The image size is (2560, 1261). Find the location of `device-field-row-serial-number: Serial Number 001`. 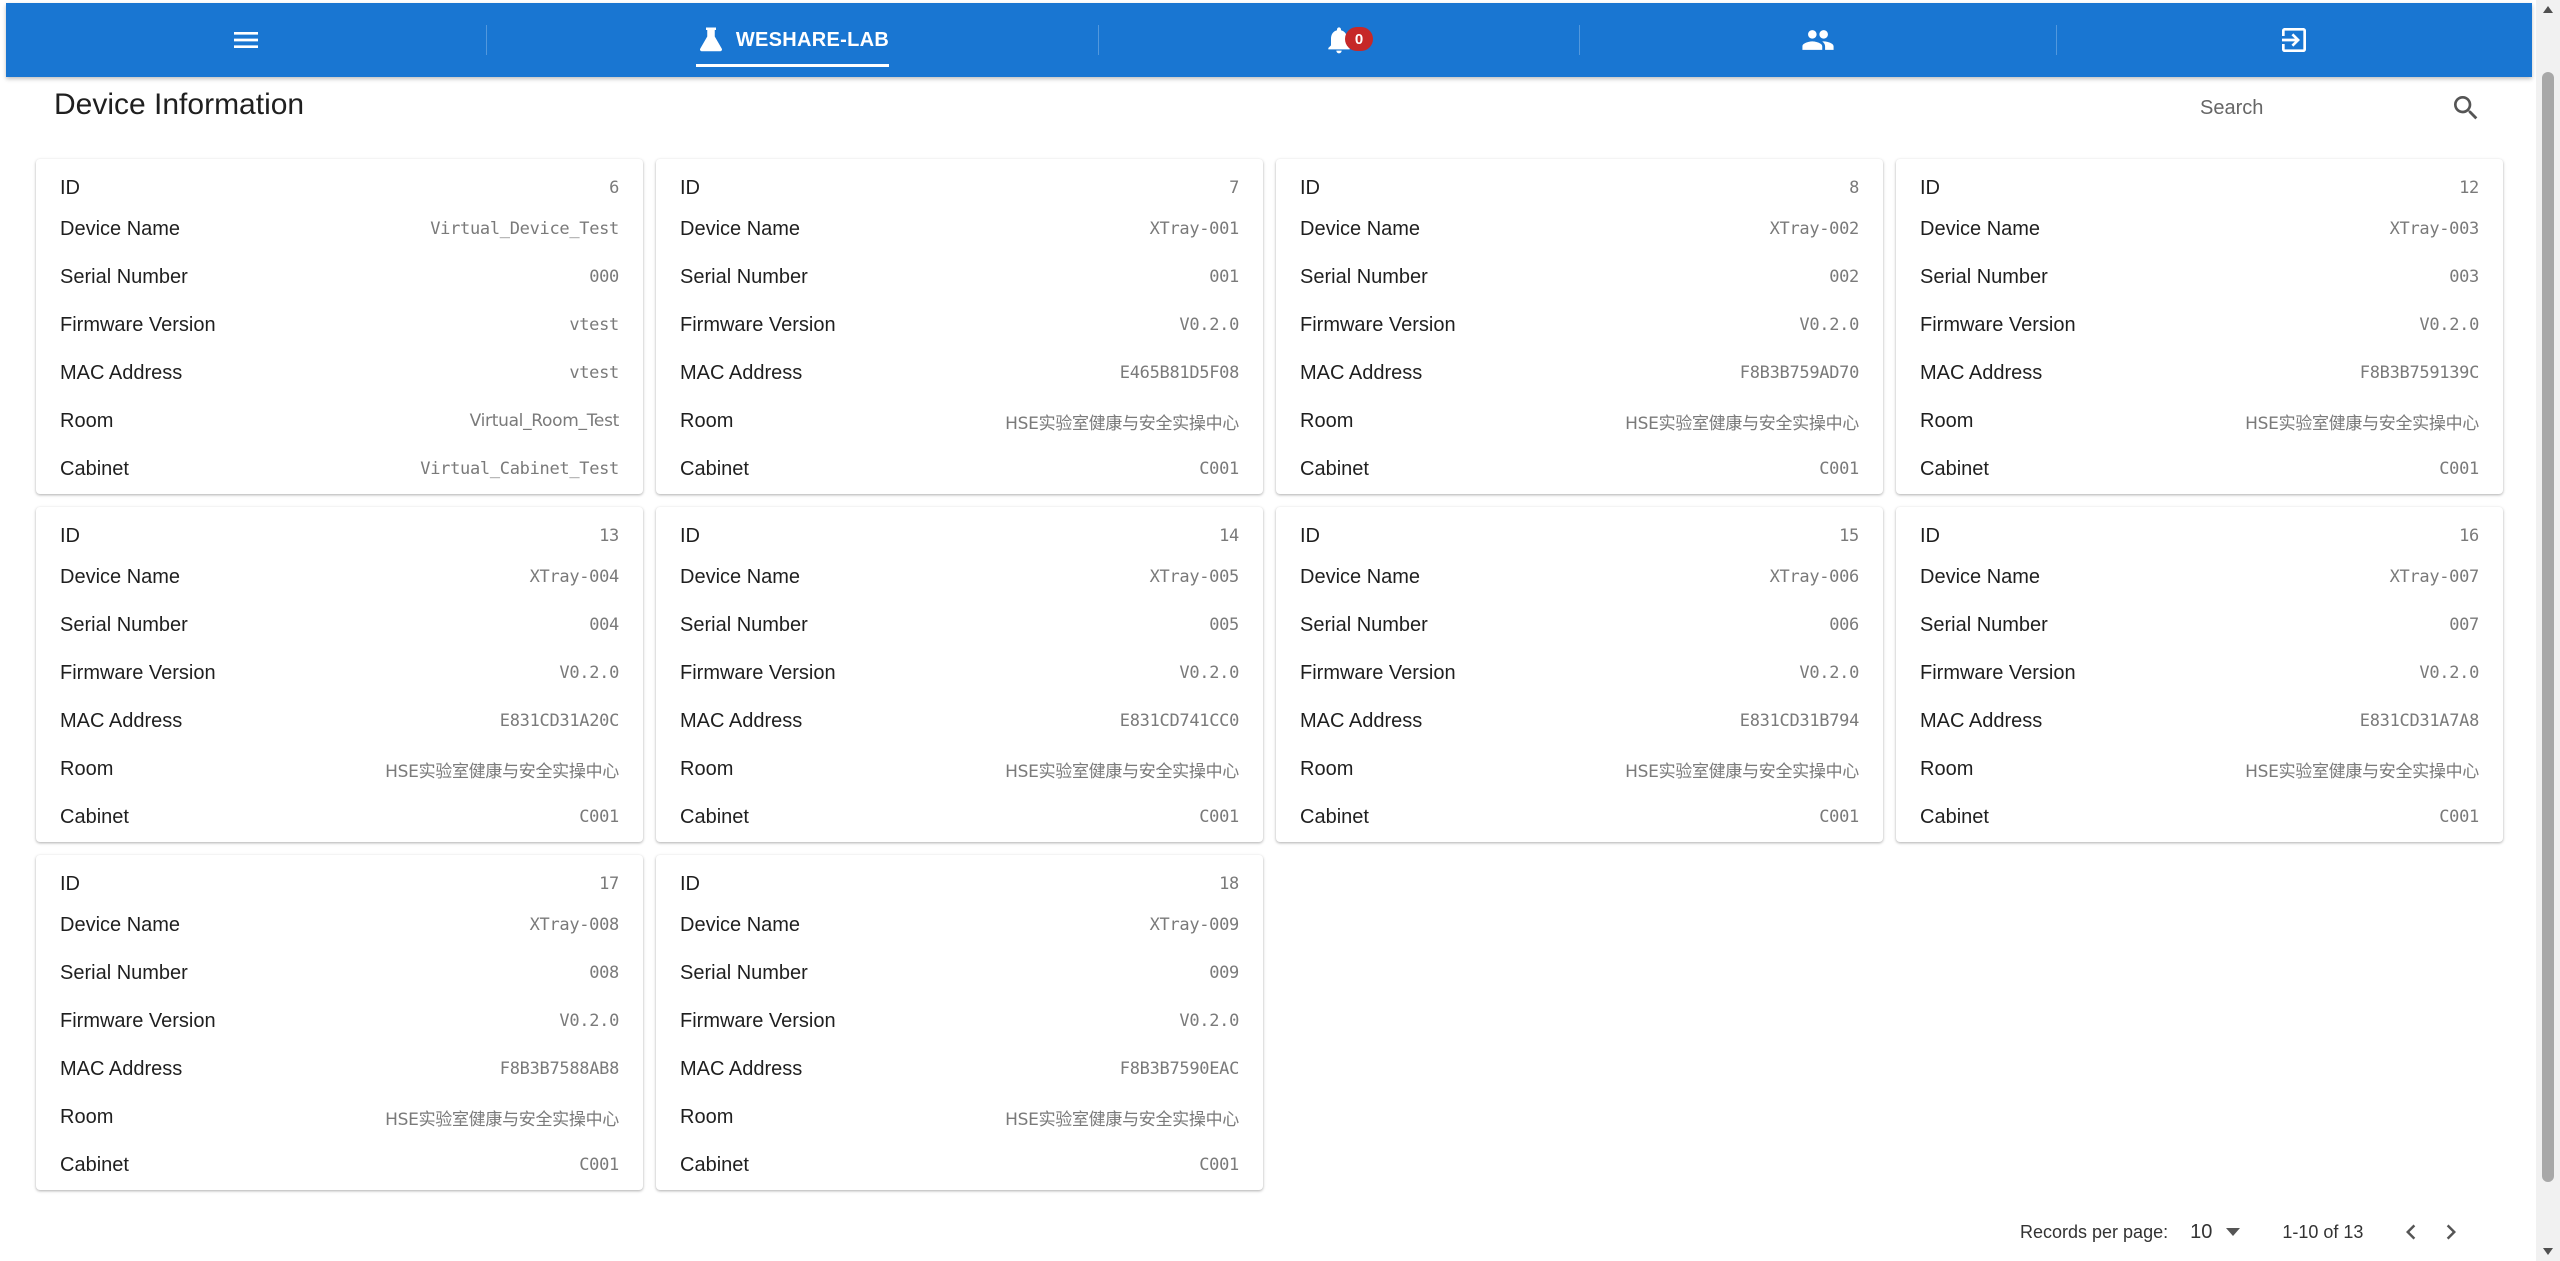

device-field-row-serial-number: Serial Number 001 is located at coordinates (959, 277).